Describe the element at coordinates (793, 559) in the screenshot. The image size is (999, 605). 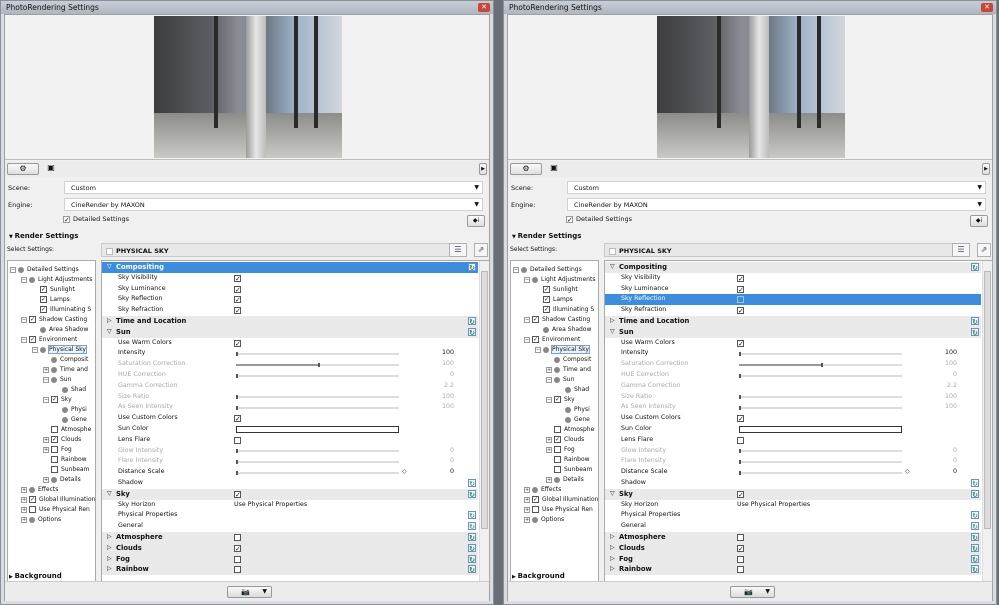
I see `section-header: ▷ Fog ↻` at that location.